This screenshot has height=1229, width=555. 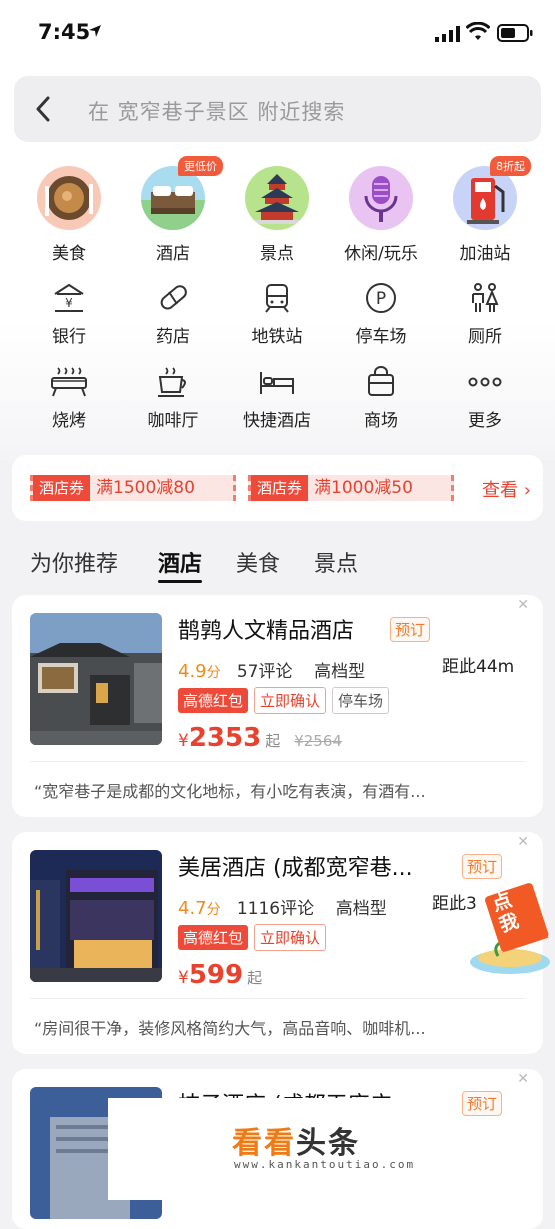 What do you see at coordinates (180, 581) in the screenshot?
I see `active-tab-indicator` at bounding box center [180, 581].